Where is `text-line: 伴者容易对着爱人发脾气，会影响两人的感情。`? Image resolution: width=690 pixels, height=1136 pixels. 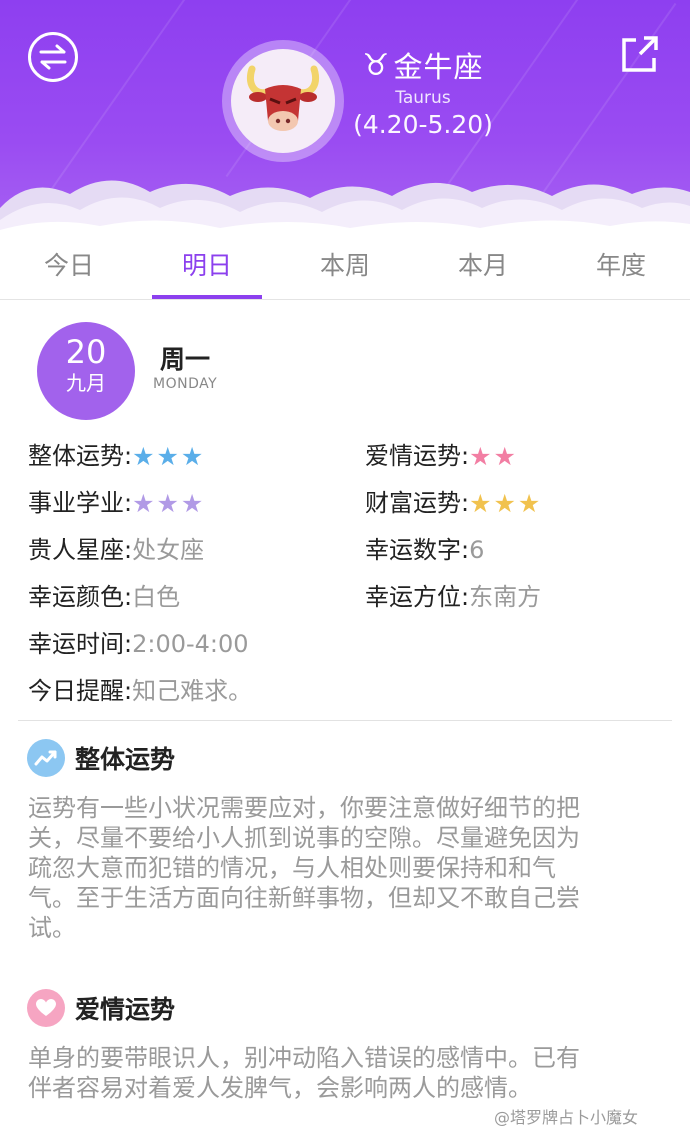
text-line: 伴者容易对着爱人发脾气，会影响两人的感情。 is located at coordinates (280, 1088).